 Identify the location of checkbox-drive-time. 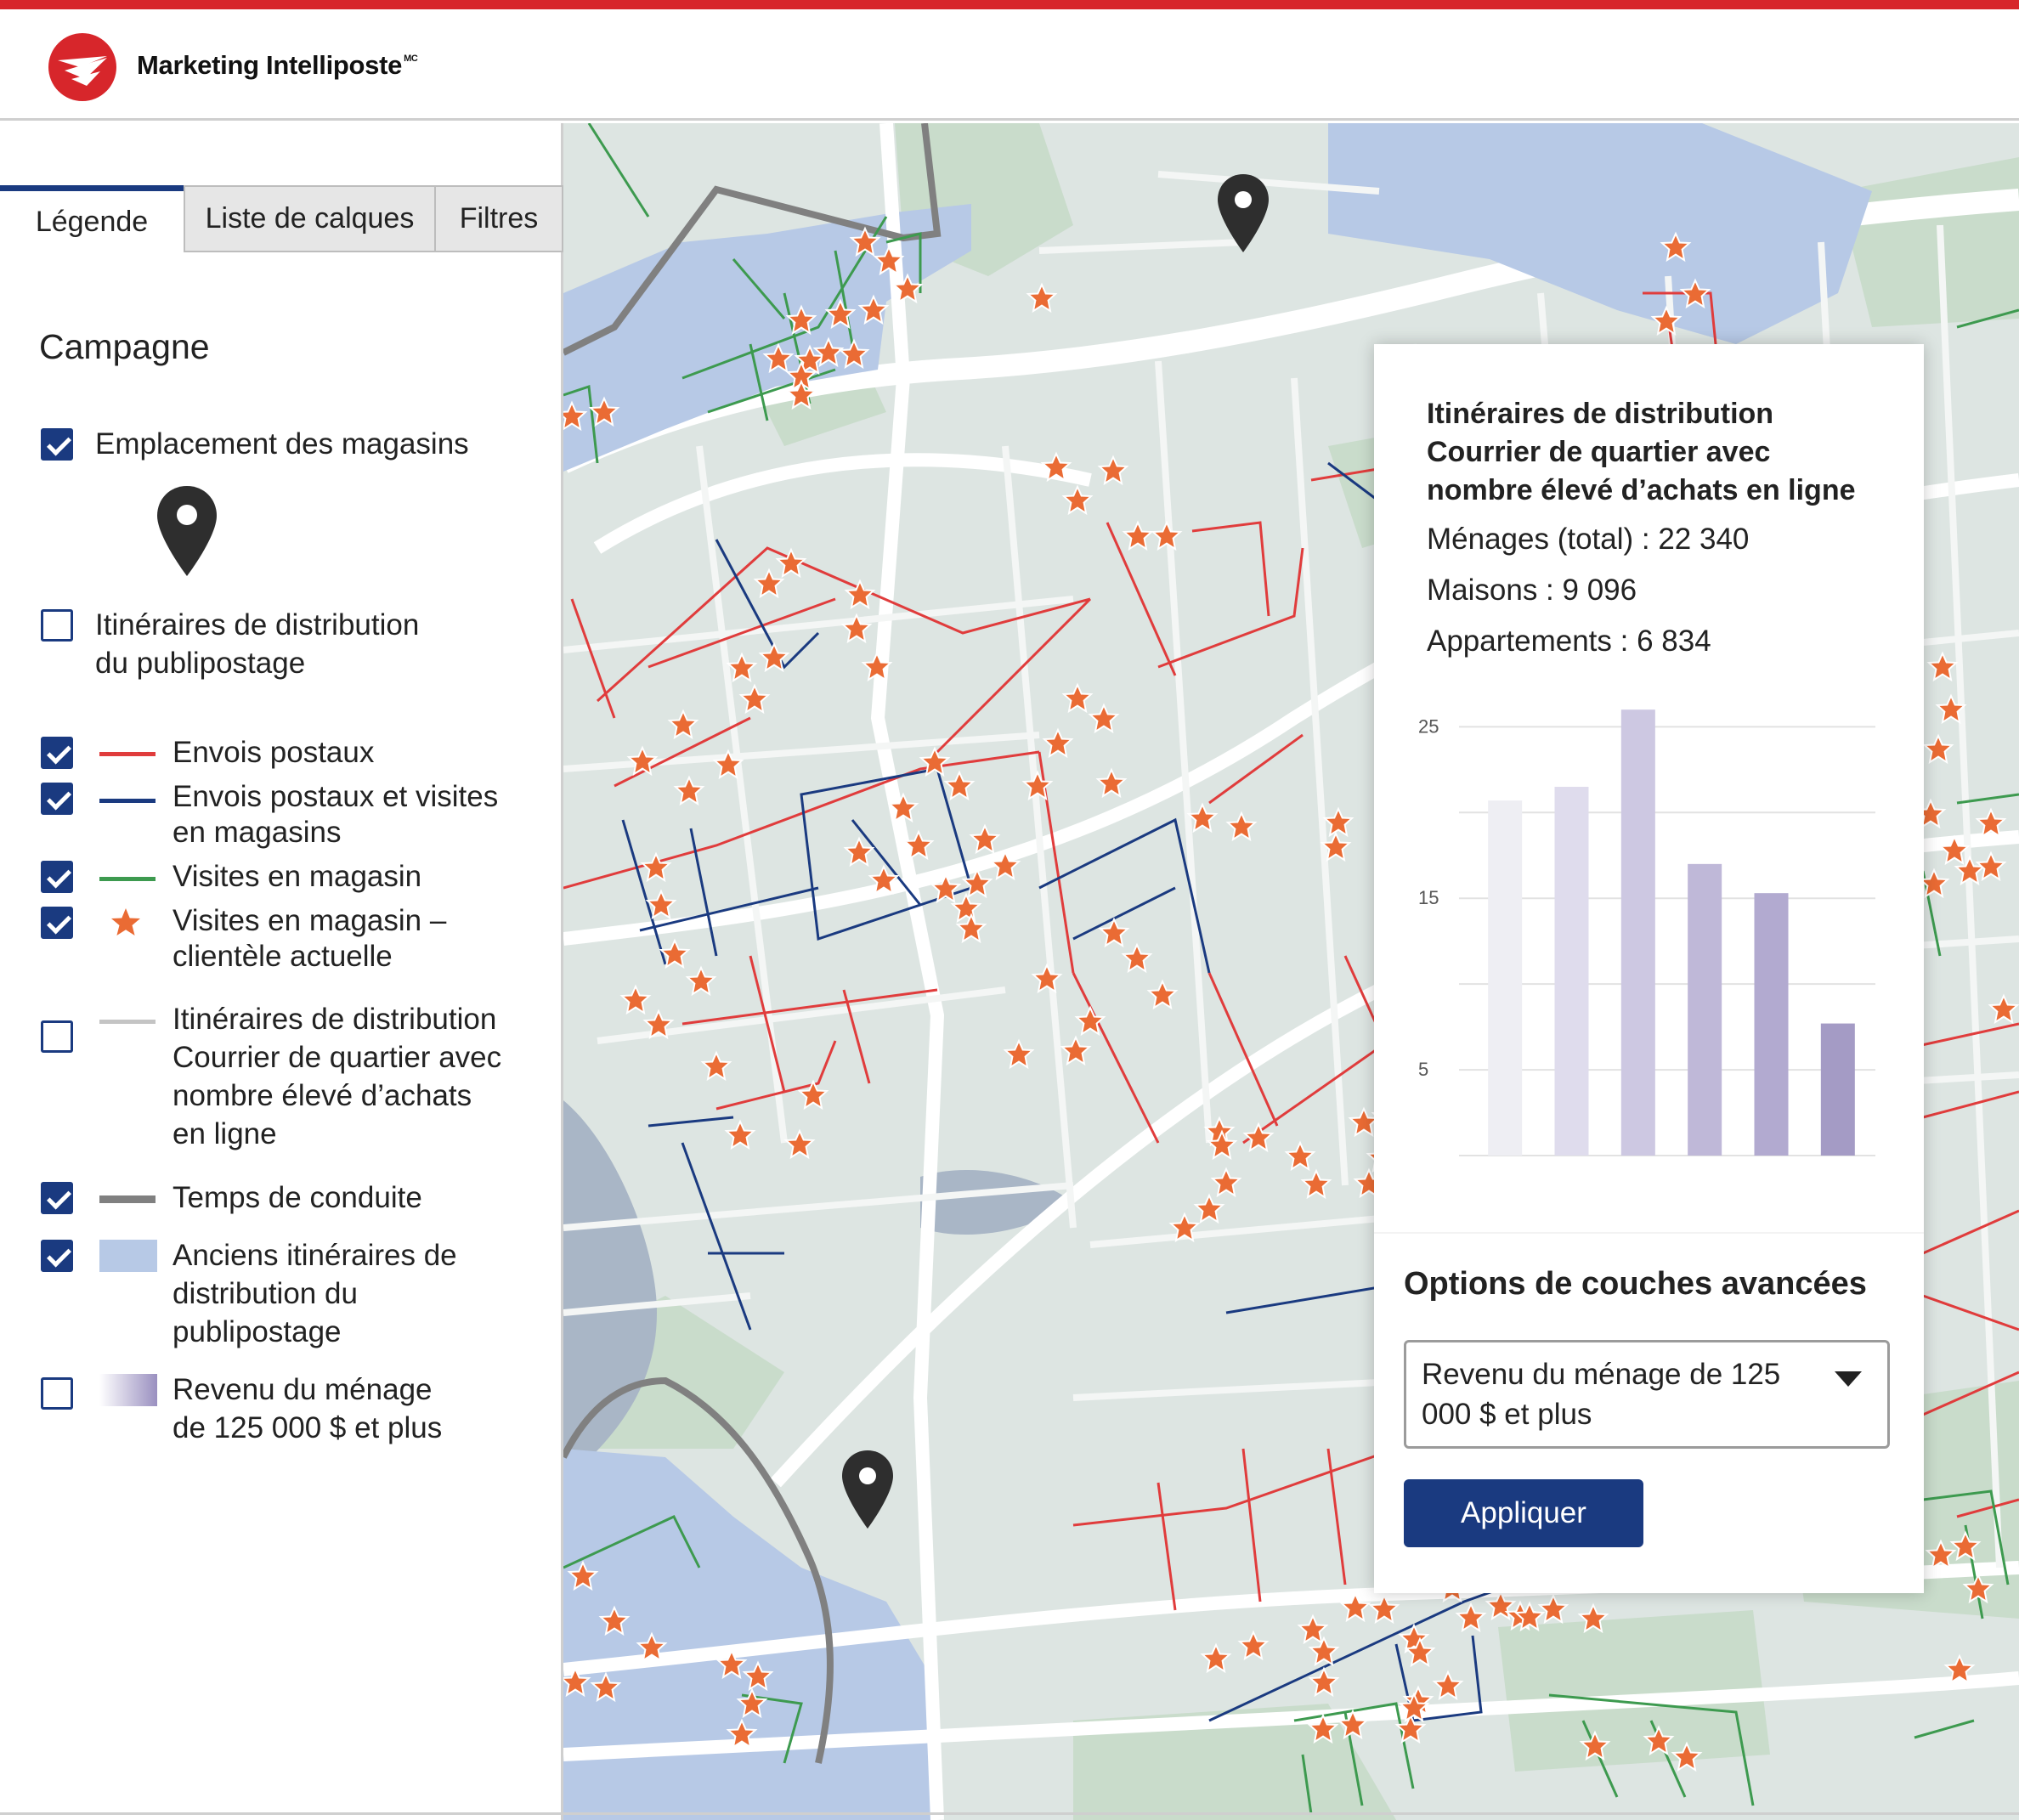
(57, 1198).